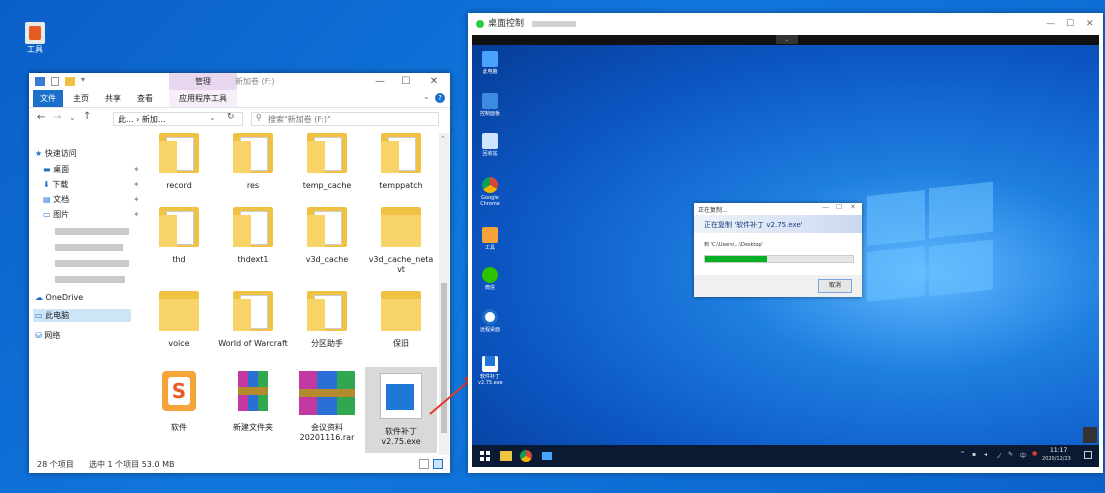 The image size is (1105, 493). Describe the element at coordinates (1070, 24) in the screenshot. I see `remote-maximize-icon: ☐` at that location.